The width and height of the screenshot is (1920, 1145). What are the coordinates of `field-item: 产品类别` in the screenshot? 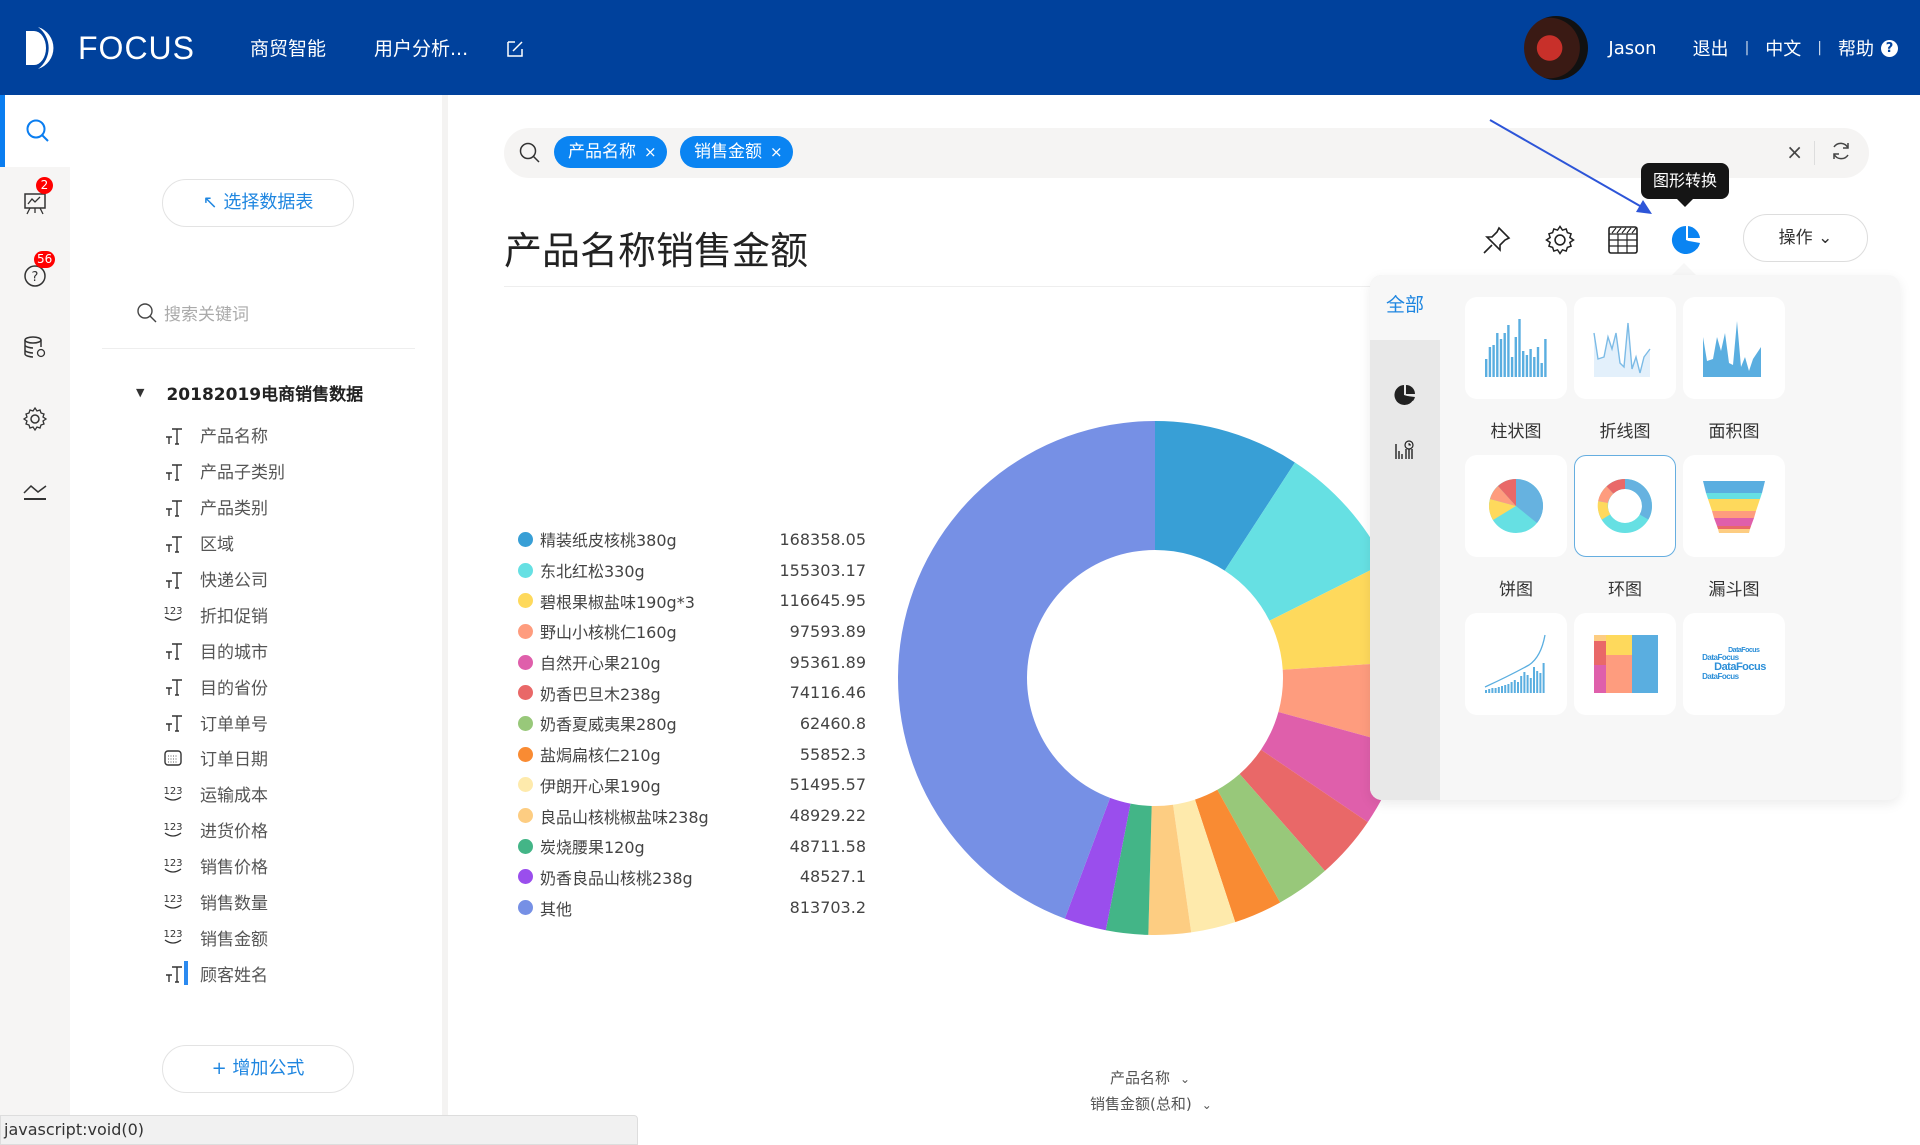 It's located at (223, 507).